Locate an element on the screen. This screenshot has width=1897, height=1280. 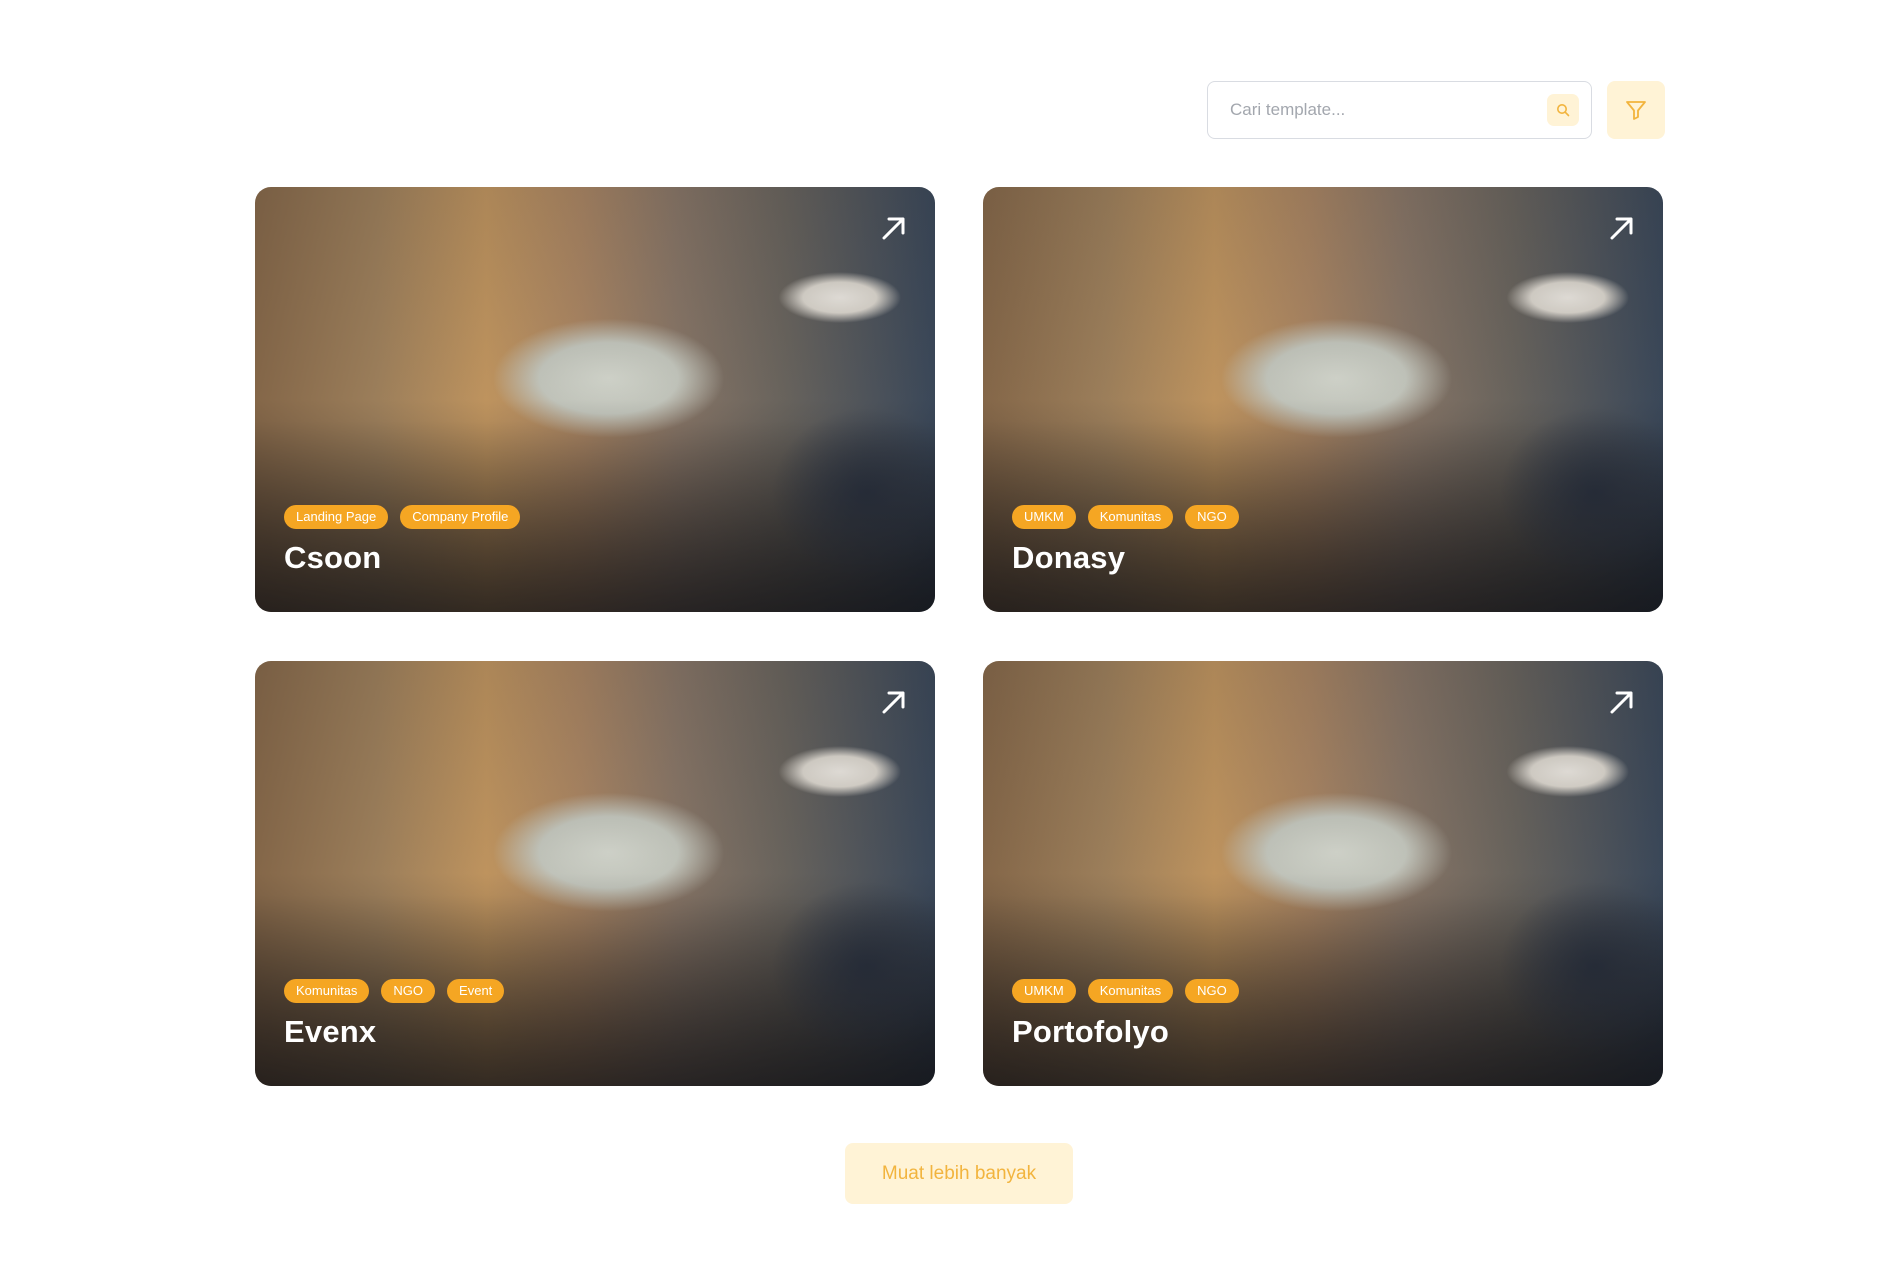
template-card-donasy: UMKM Komunitas NGO Donasy is located at coordinates (1323, 399).